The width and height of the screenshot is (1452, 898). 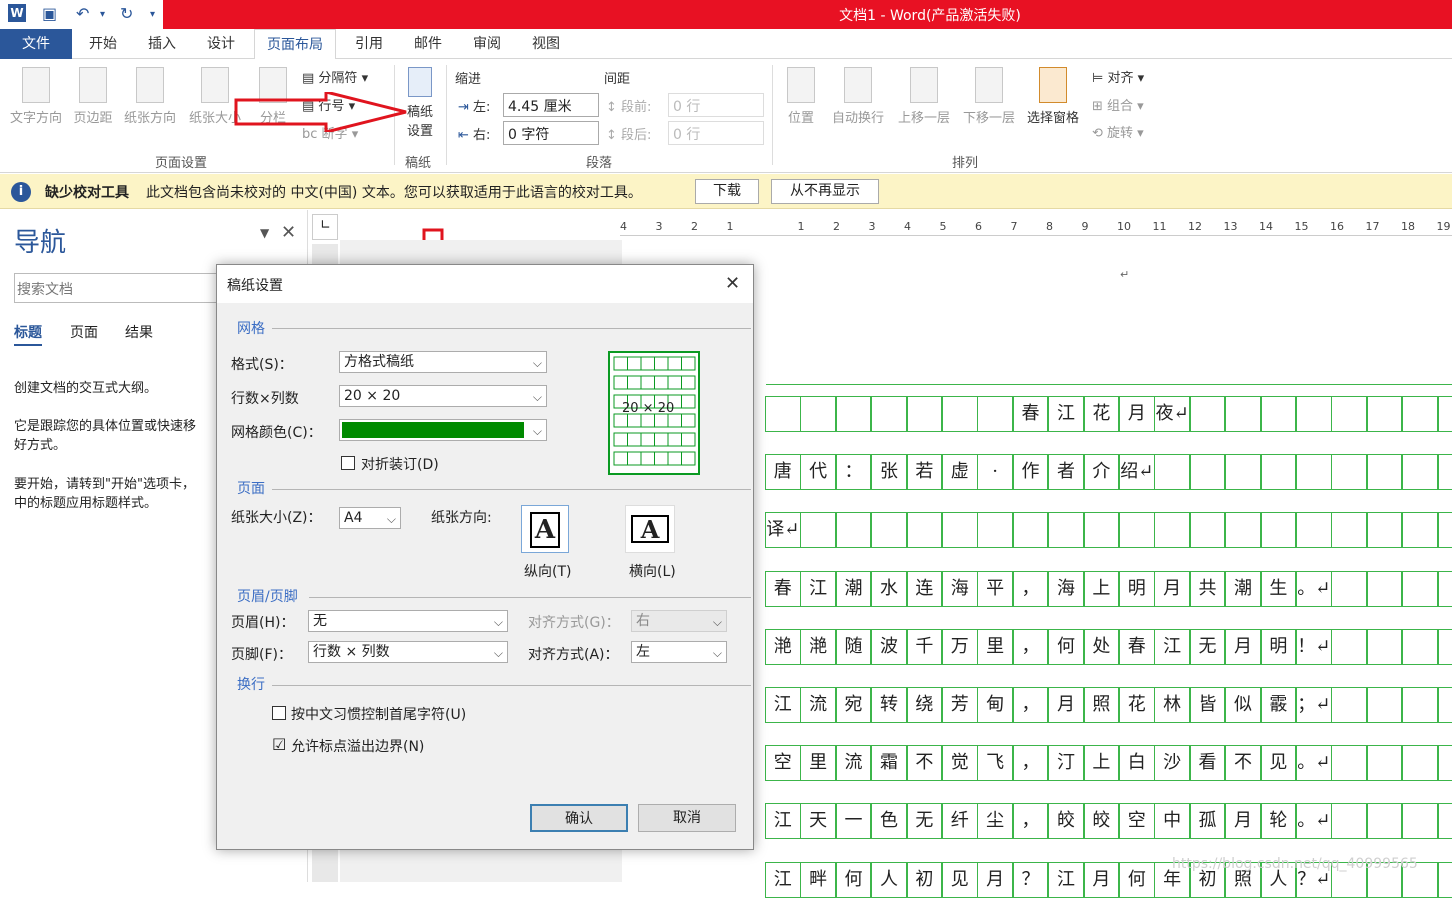 What do you see at coordinates (1101, 705) in the screenshot?
I see `grid-cell: 照` at bounding box center [1101, 705].